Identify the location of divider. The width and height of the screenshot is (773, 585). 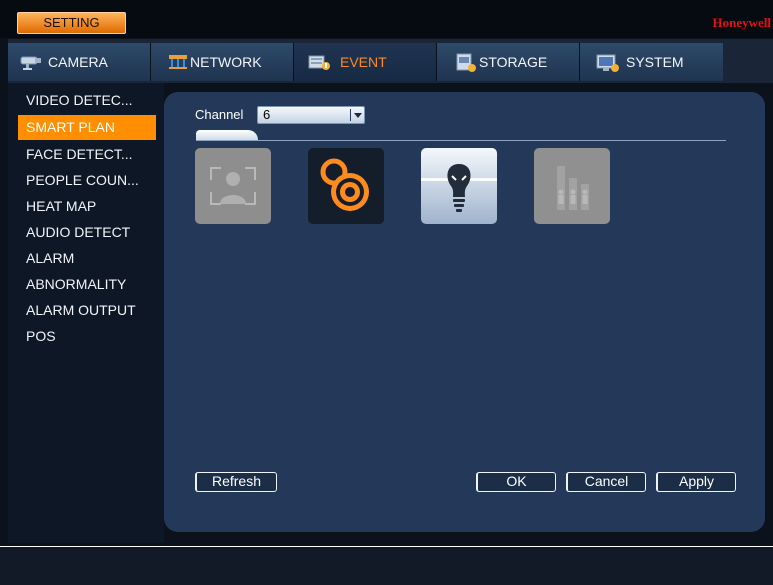
(461, 140).